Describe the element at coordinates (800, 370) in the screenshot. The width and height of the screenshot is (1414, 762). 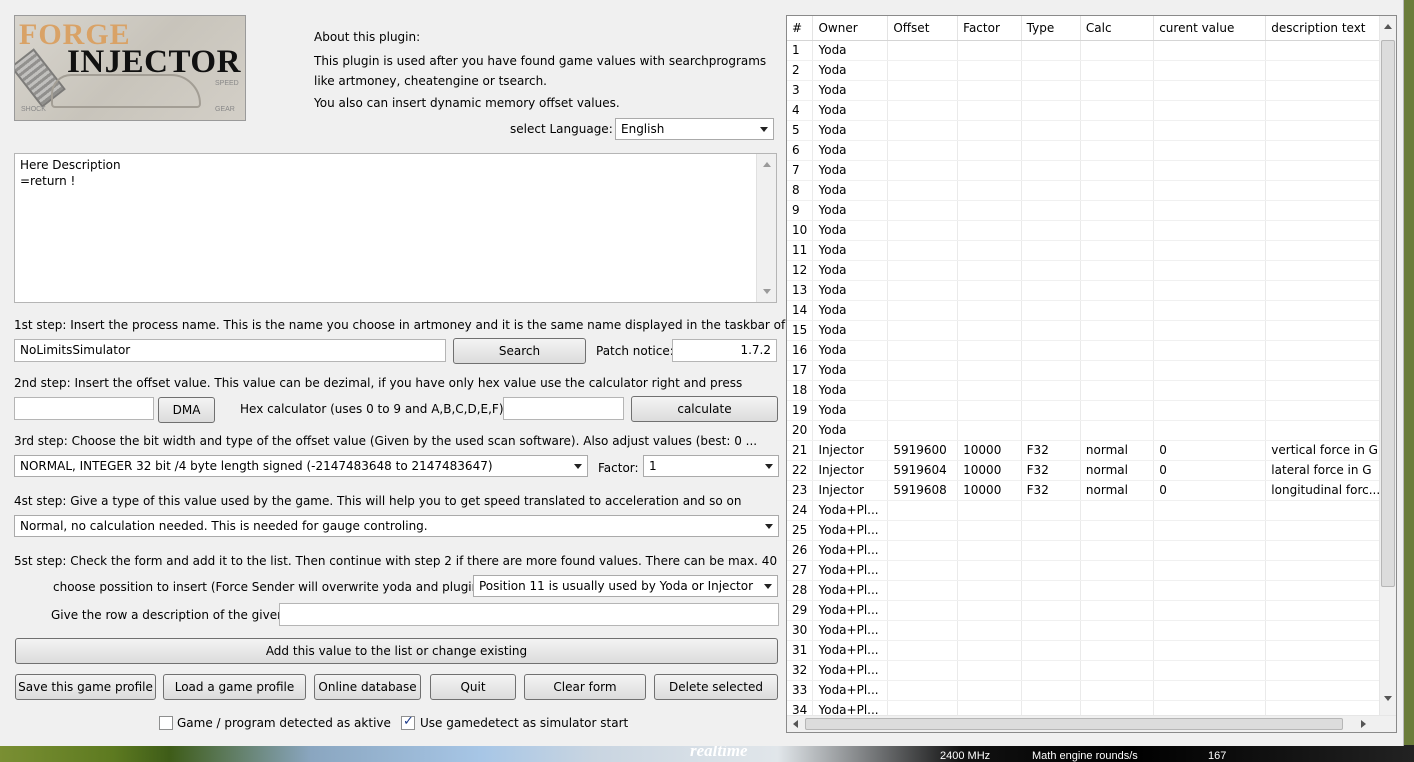
I see `row-number-cell: 17` at that location.